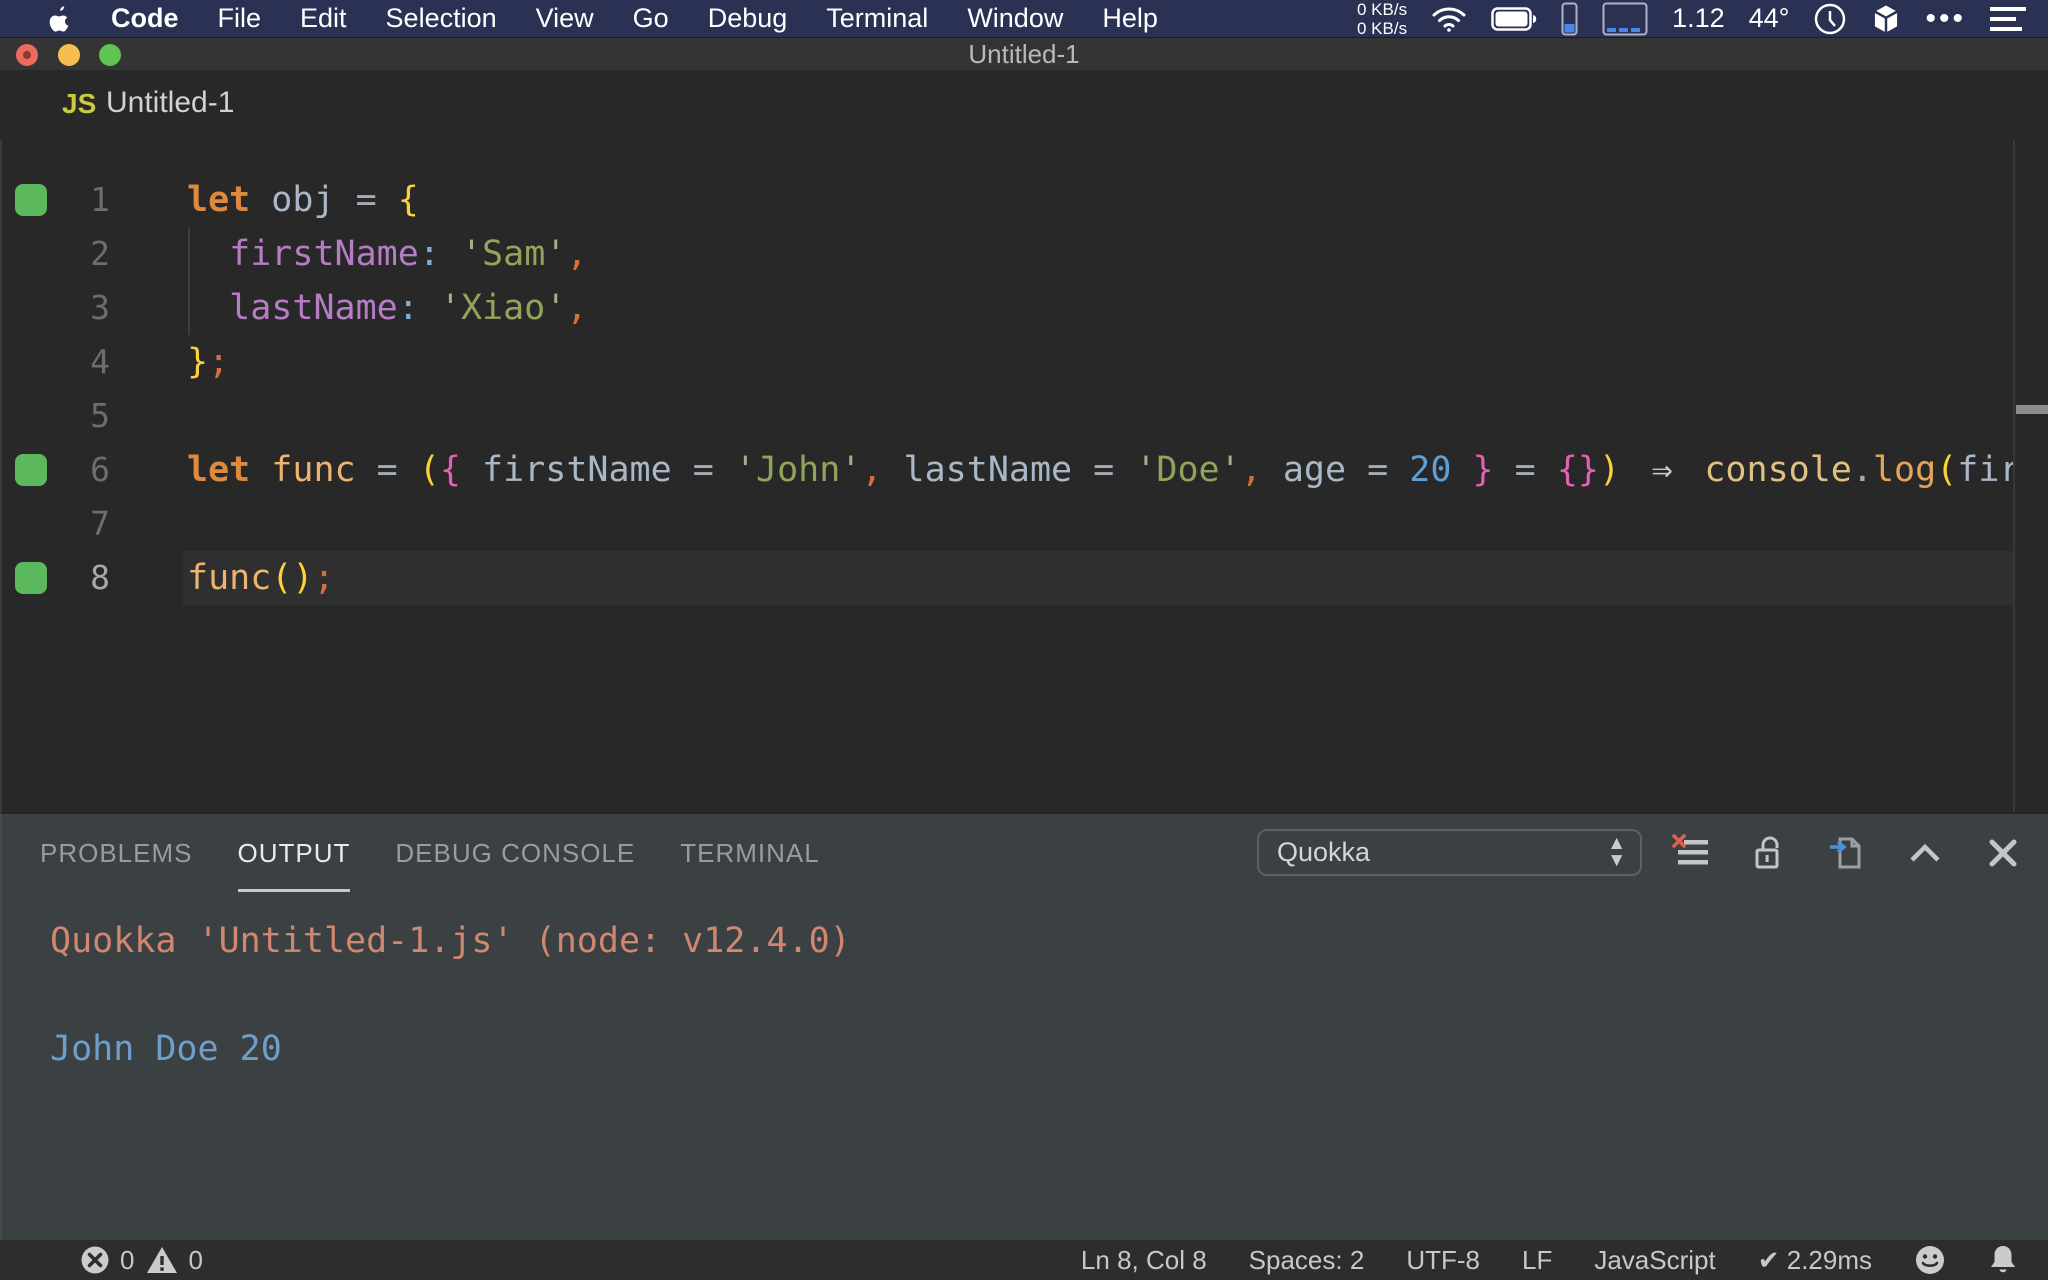  I want to click on line-number: 4, so click(71, 362).